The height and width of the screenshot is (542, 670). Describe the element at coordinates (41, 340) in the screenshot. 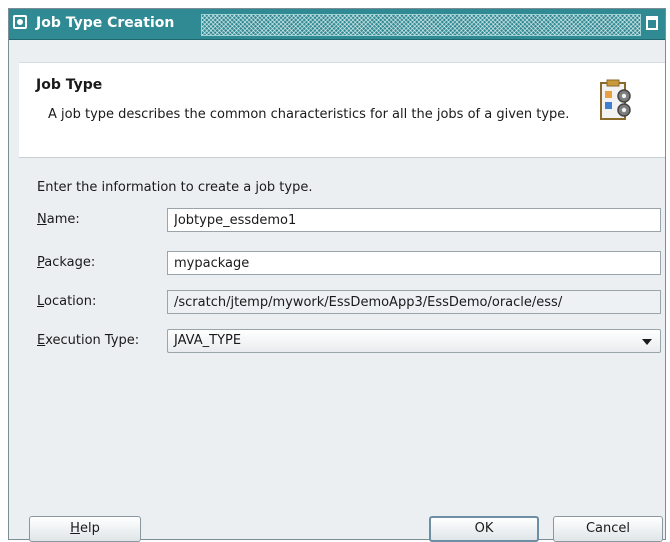

I see `execution-type-label-mnemonic: E` at that location.